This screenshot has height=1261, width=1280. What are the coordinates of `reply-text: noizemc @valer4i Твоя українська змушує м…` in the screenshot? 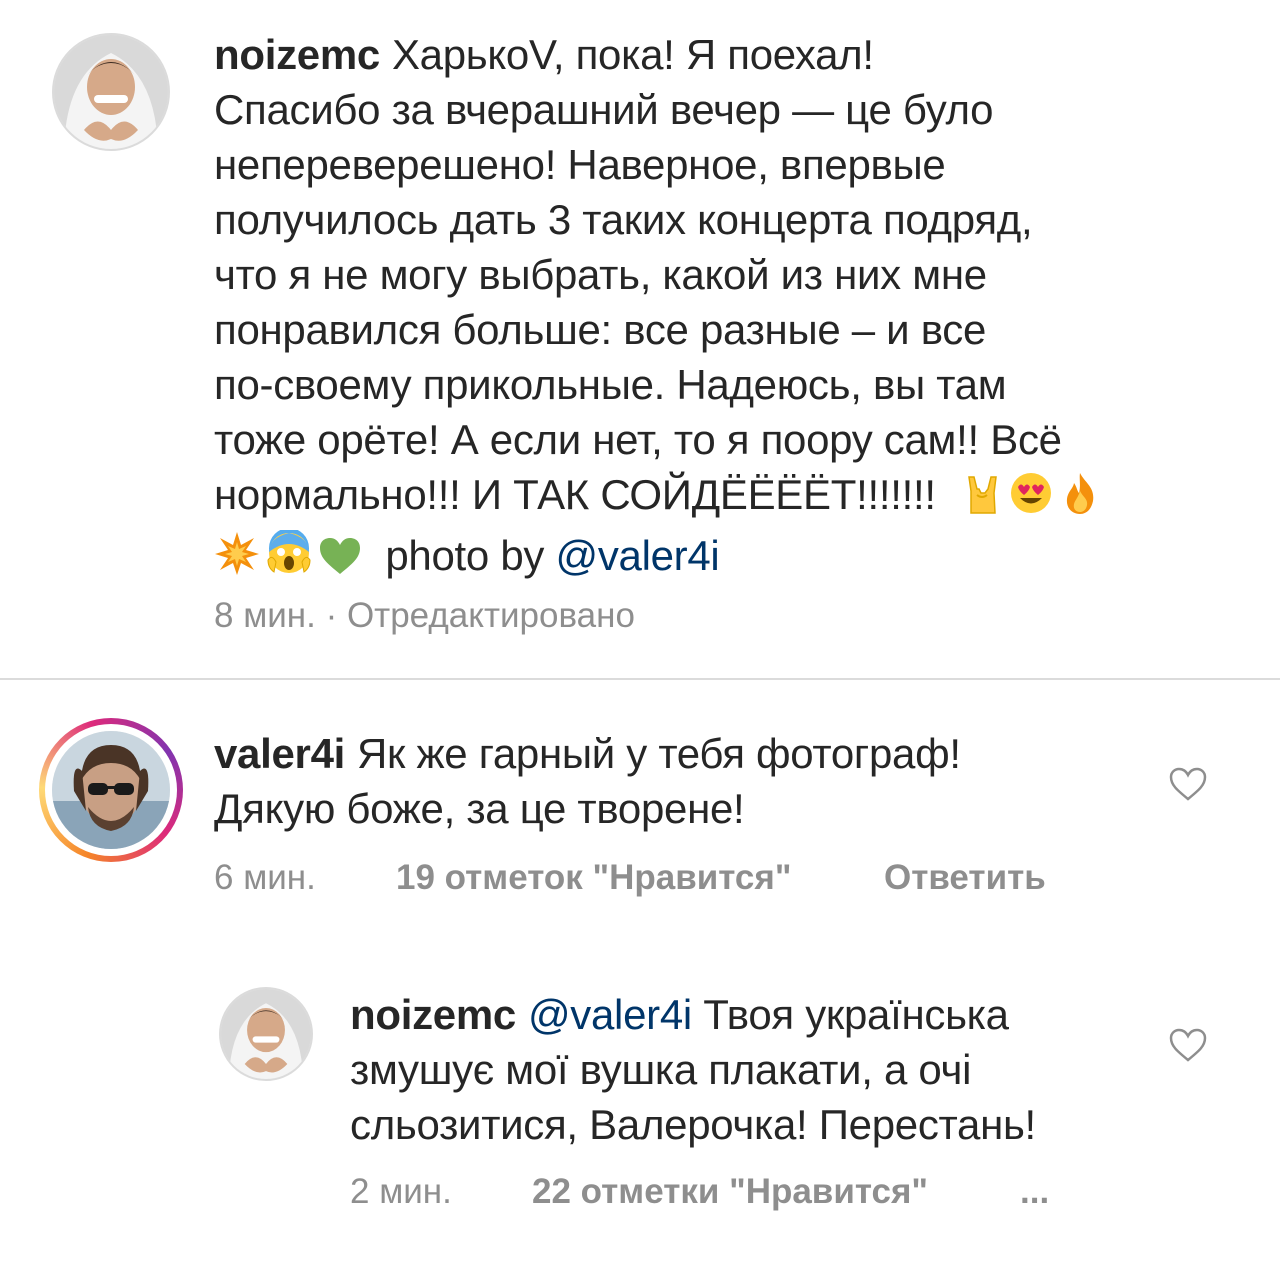 It's located at (693, 1069).